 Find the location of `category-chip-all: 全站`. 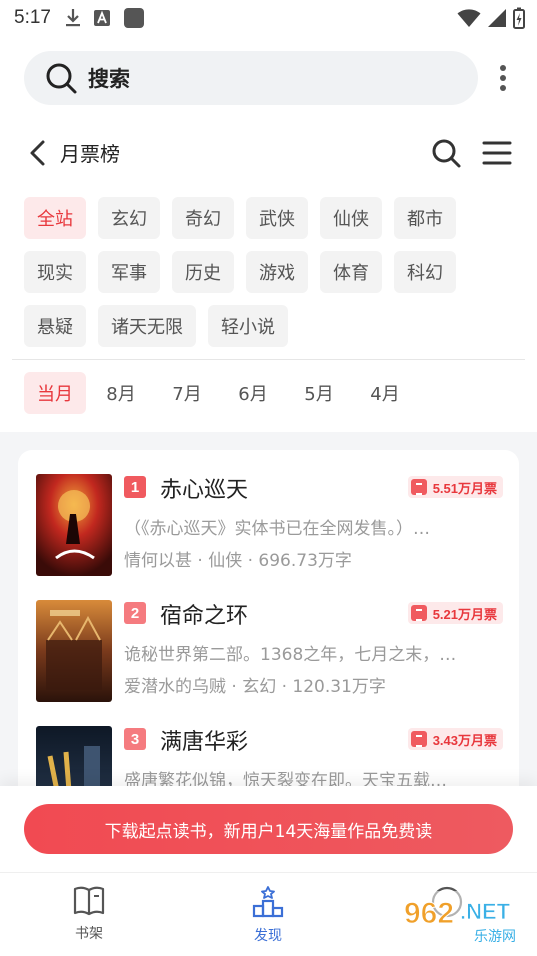

category-chip-all: 全站 is located at coordinates (55, 218).